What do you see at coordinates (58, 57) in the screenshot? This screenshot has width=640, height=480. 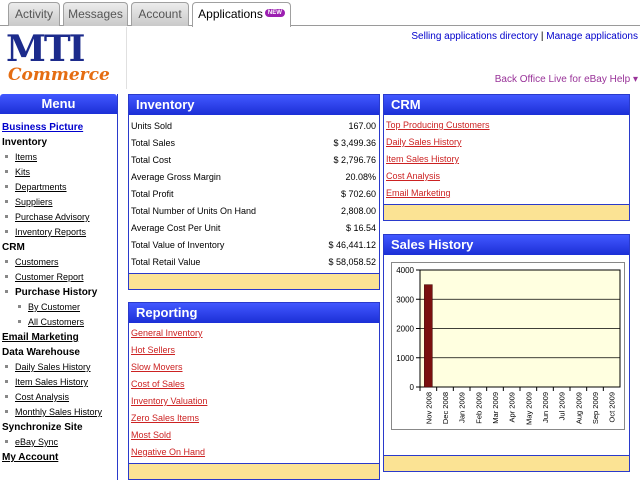 I see `mti-commerce-logo: MTI Commerce` at bounding box center [58, 57].